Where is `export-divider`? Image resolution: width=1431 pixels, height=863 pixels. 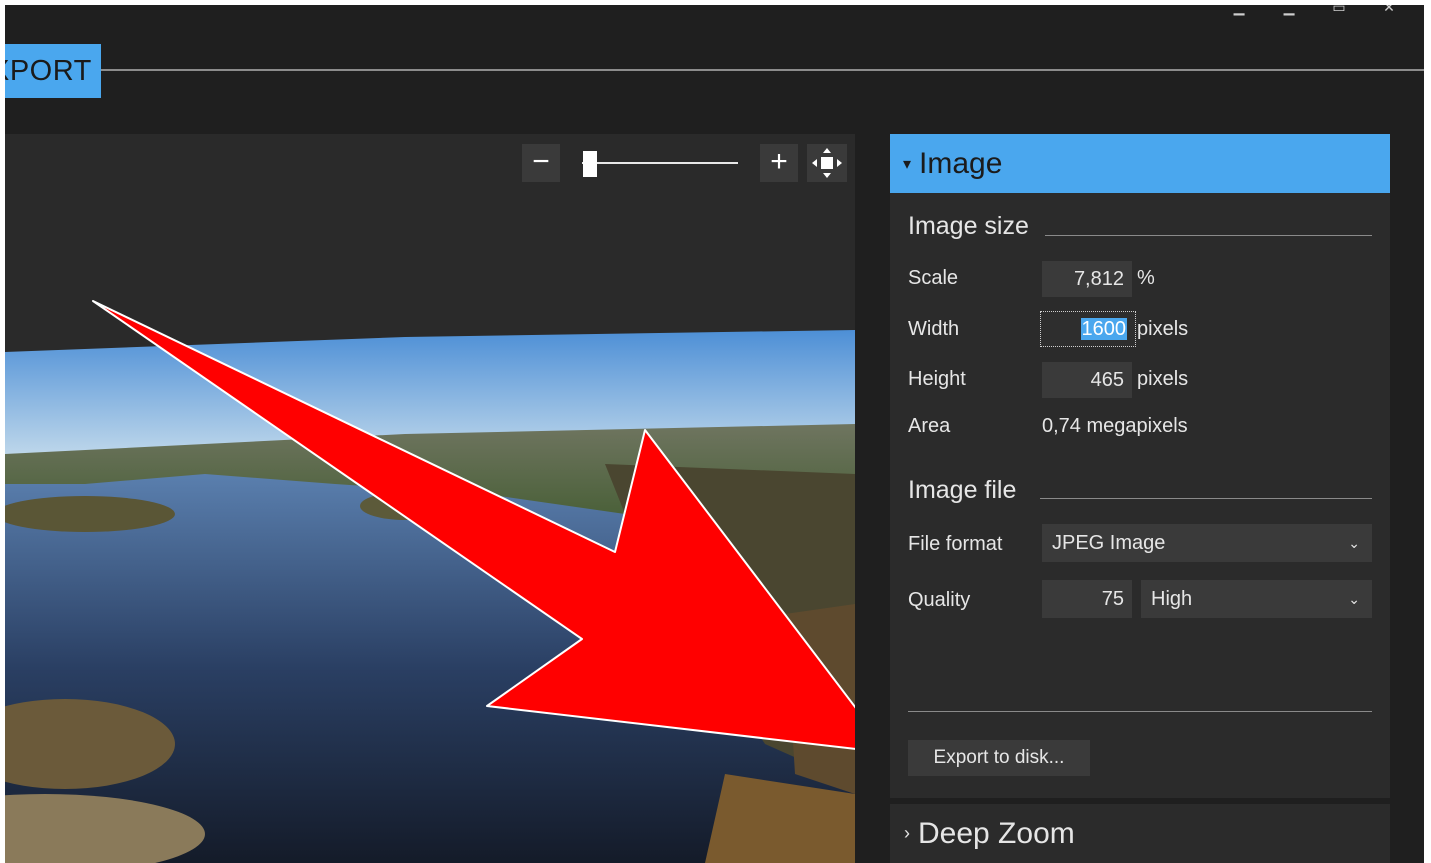
export-divider is located at coordinates (1140, 711).